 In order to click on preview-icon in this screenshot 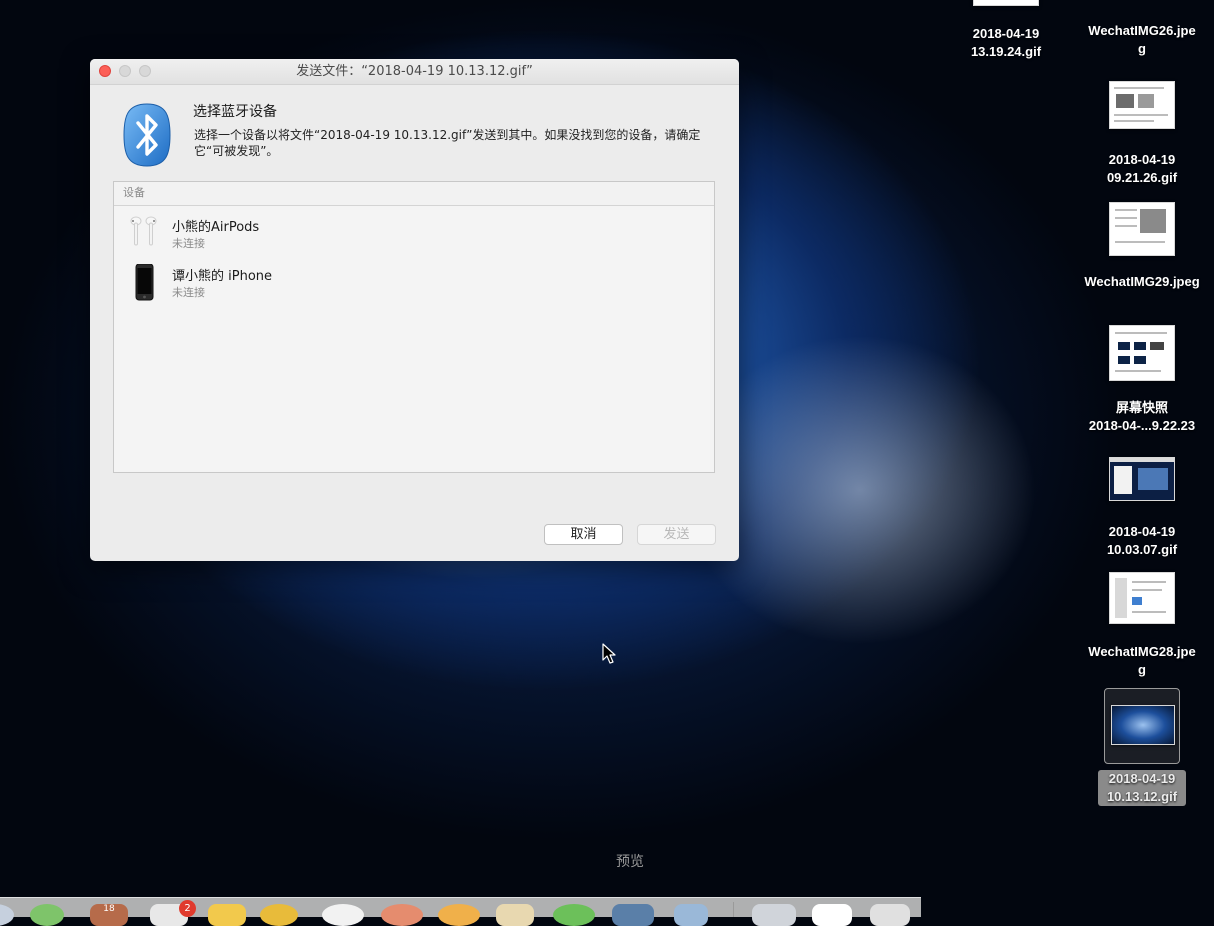, I will do `click(633, 915)`.